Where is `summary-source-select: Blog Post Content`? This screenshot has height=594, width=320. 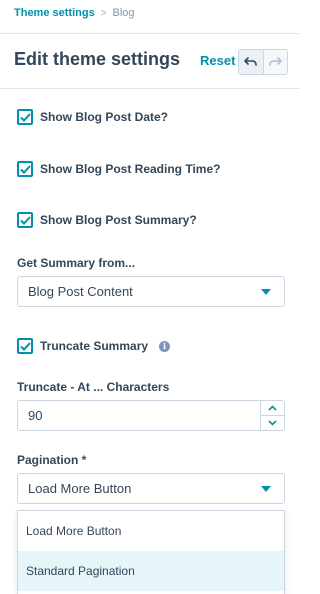 summary-source-select: Blog Post Content is located at coordinates (151, 291).